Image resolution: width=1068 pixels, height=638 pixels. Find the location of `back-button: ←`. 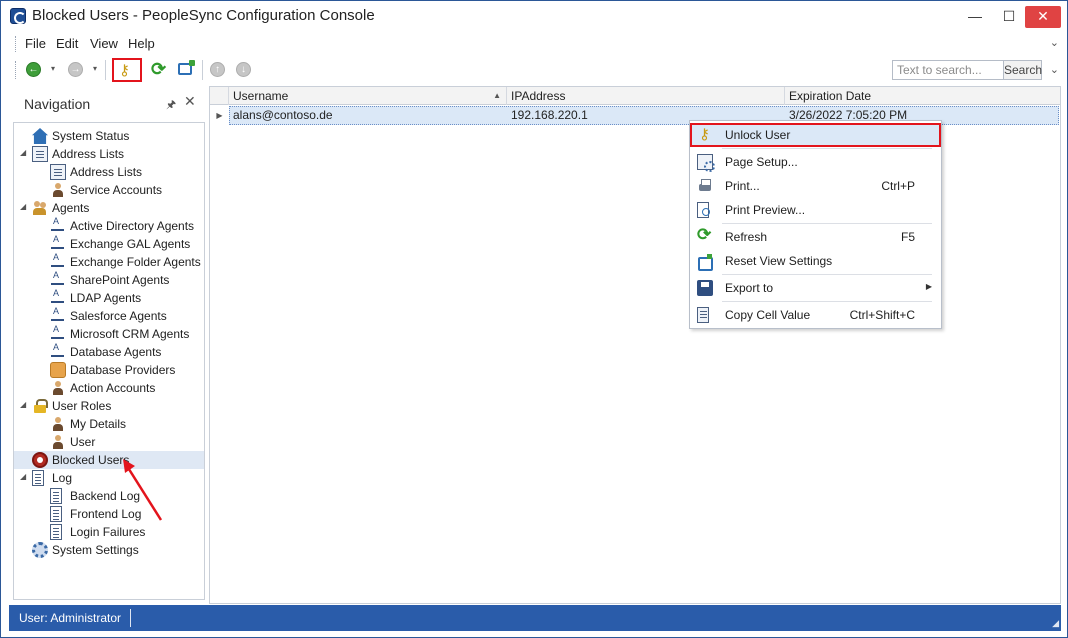

back-button: ← is located at coordinates (34, 70).